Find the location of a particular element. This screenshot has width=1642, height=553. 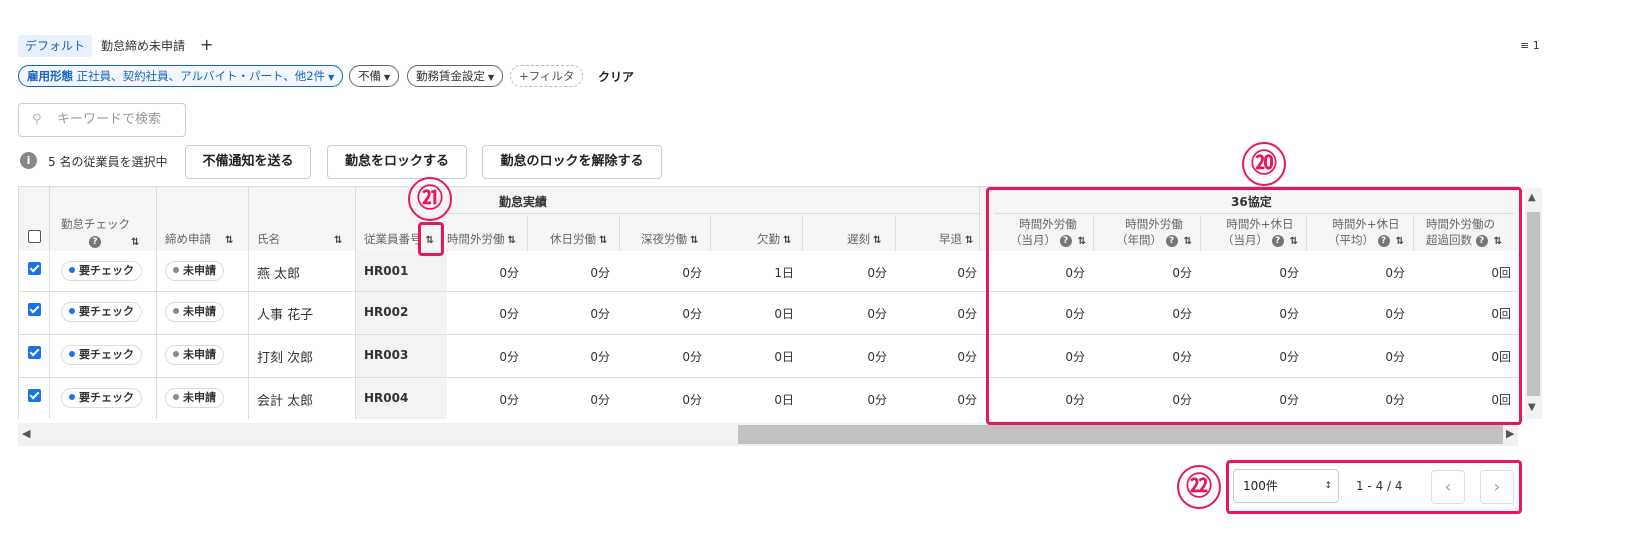

filter-count: 1 is located at coordinates (1536, 45).